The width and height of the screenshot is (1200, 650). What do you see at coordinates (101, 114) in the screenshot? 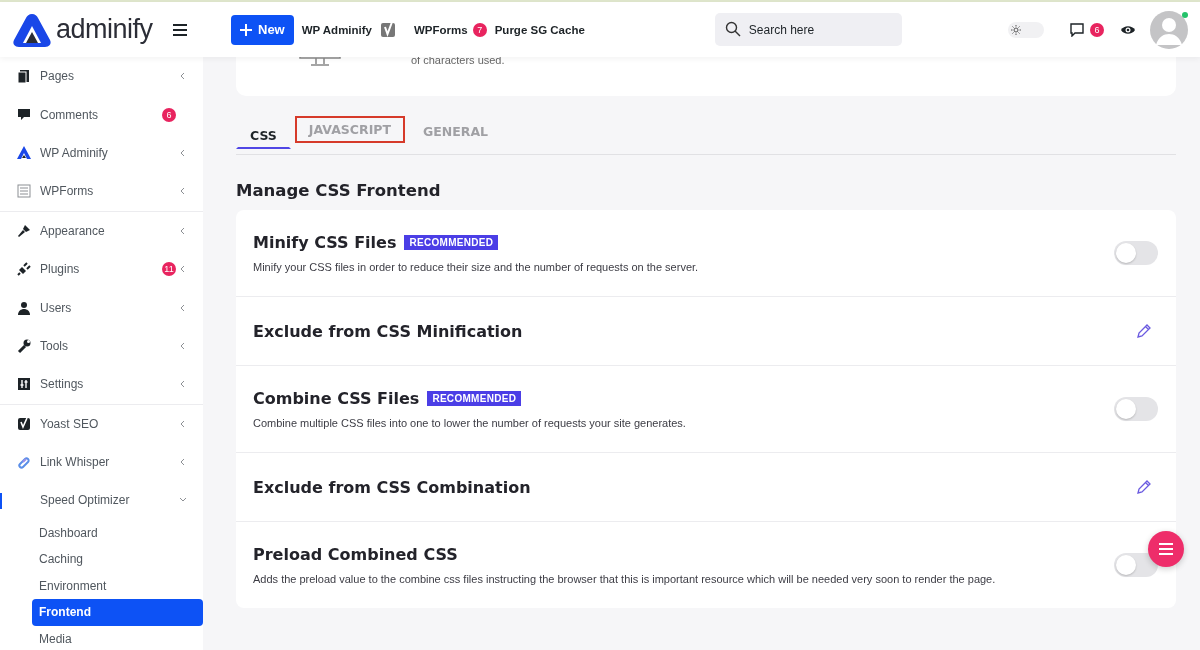
I see `sidebar-item: Comments 6` at bounding box center [101, 114].